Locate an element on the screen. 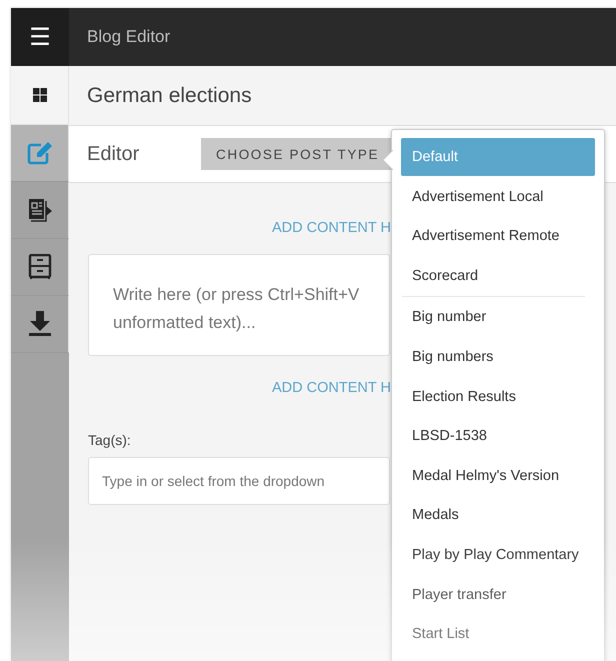 This screenshot has width=616, height=661. dropdown-option: Scorecard is located at coordinates (498, 275).